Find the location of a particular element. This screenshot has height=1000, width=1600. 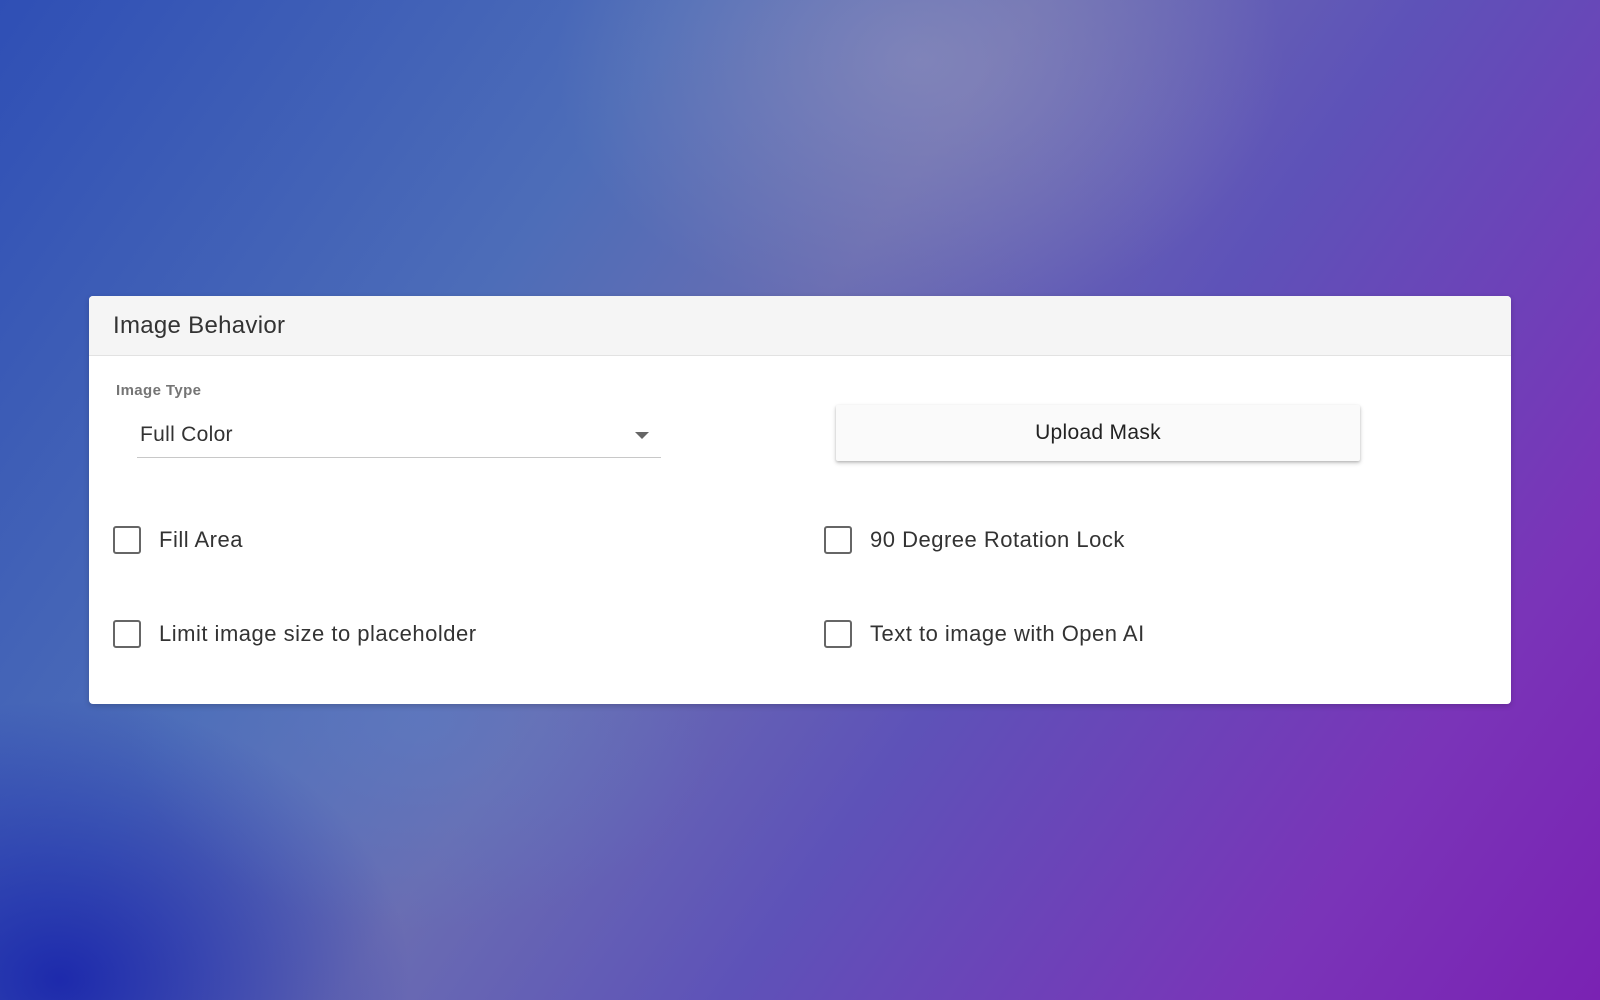

chevron-down-icon is located at coordinates (642, 435).